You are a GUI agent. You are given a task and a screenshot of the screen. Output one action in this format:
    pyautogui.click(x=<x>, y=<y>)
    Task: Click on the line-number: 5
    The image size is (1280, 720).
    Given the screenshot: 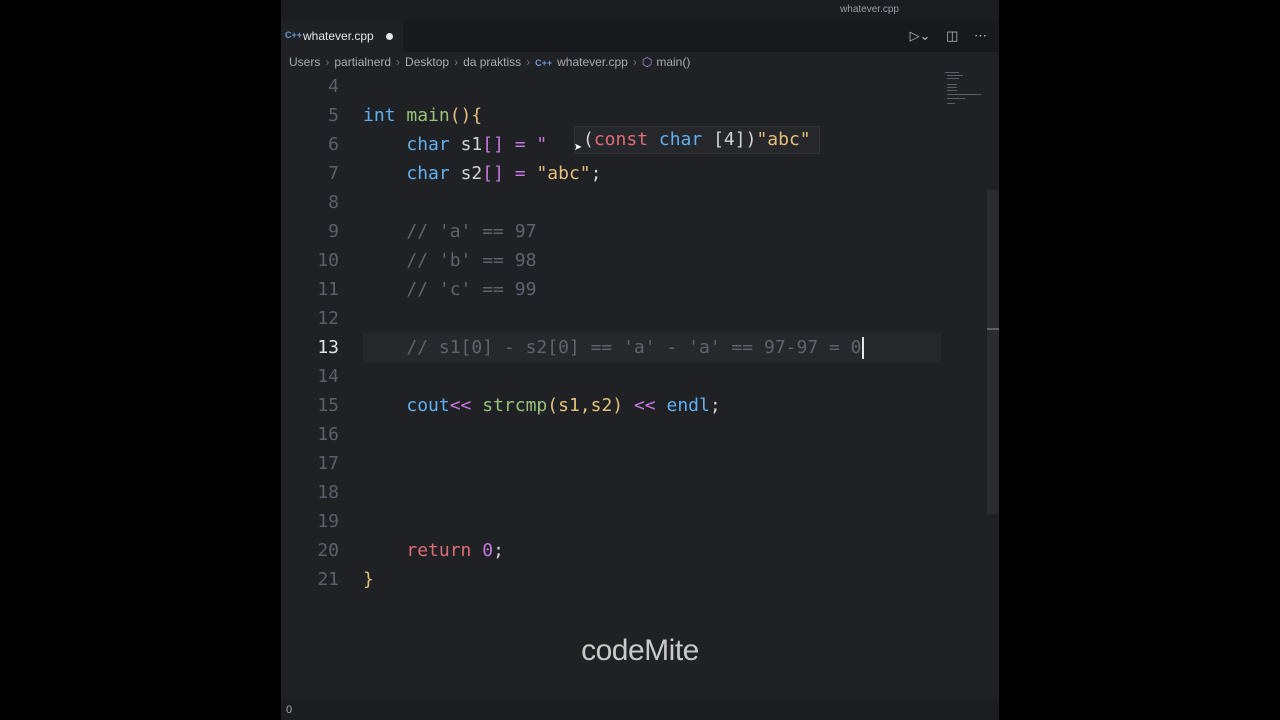 What is the action you would take?
    pyautogui.click(x=333, y=115)
    